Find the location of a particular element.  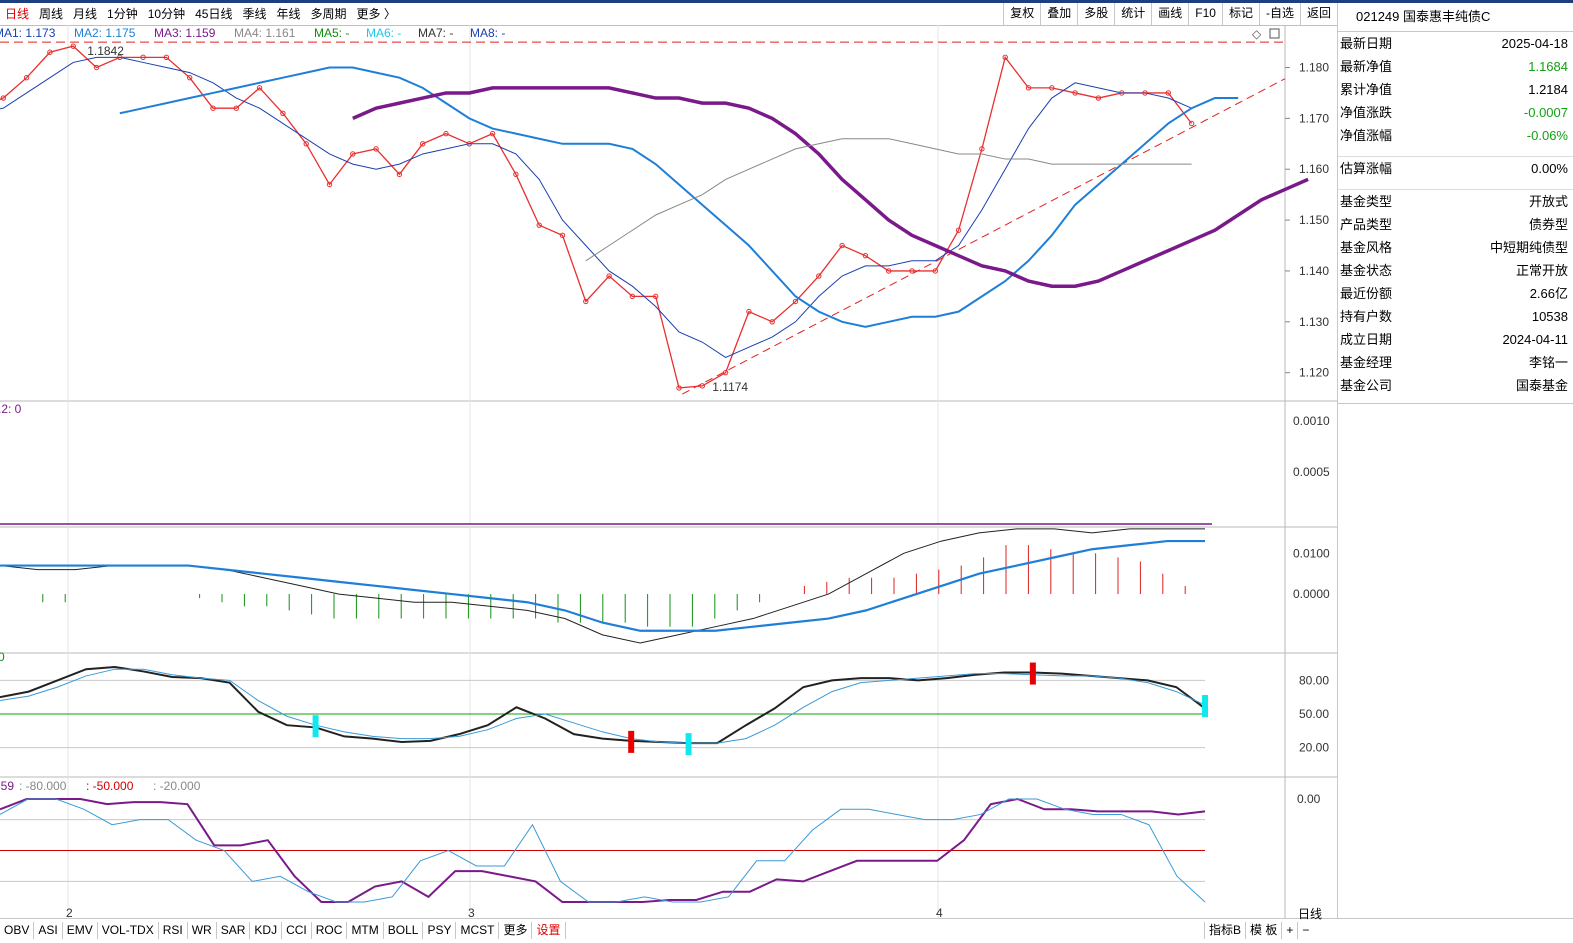

indicator-tab: KDJ is located at coordinates (266, 930).